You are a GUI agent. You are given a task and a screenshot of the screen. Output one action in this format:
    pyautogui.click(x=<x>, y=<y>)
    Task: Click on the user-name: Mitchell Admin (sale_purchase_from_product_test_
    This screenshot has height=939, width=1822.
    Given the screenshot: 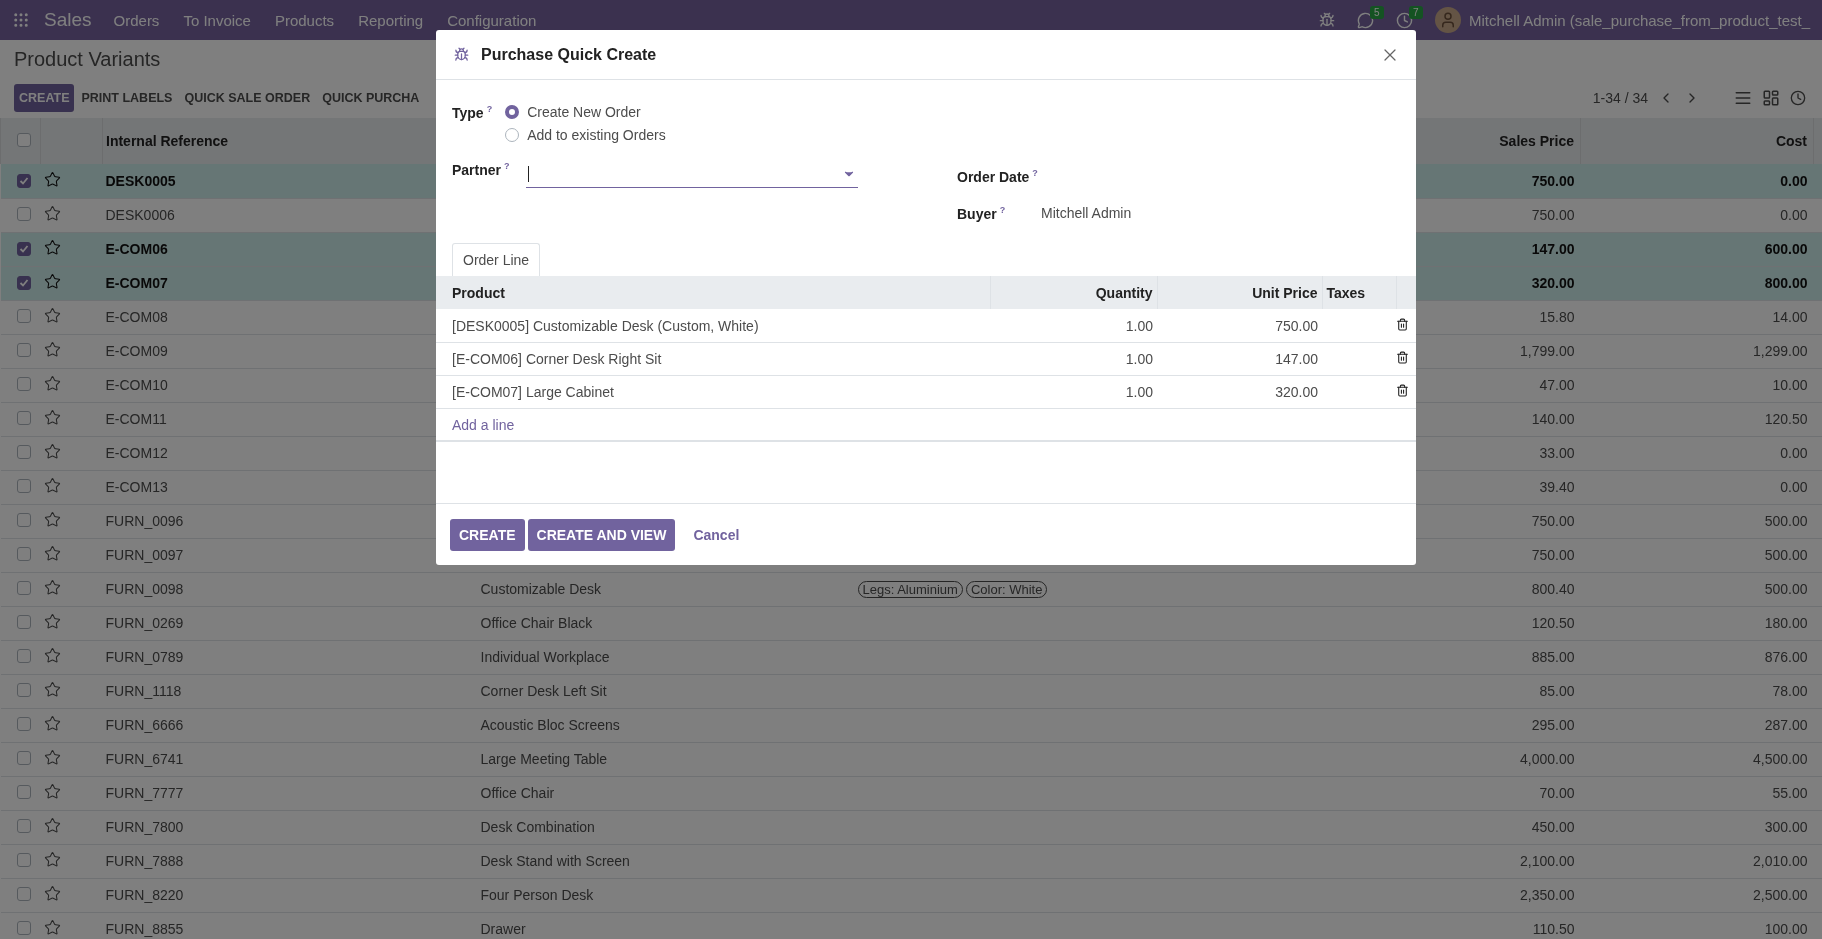 What is the action you would take?
    pyautogui.click(x=1639, y=20)
    